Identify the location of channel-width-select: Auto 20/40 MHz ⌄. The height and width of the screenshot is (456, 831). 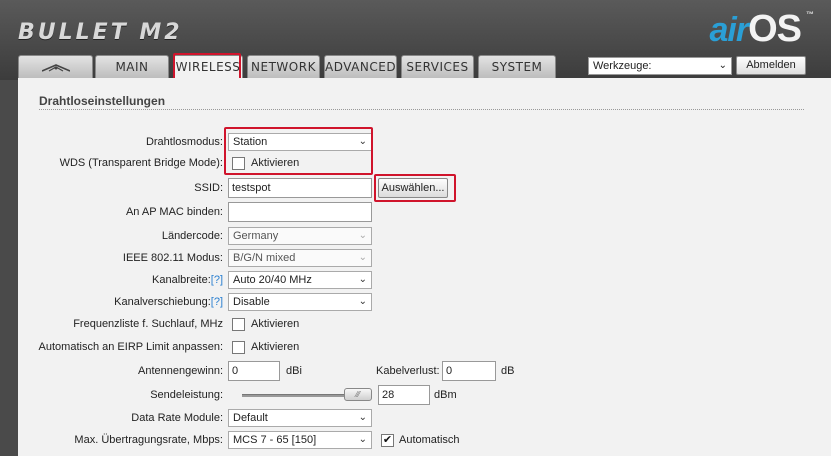
(300, 280).